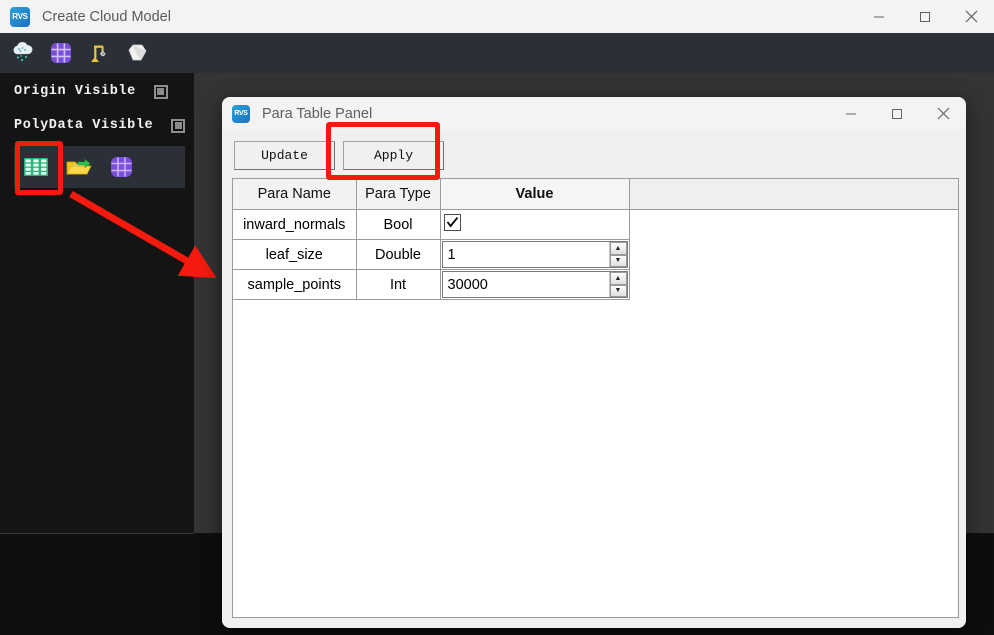 This screenshot has width=994, height=635. I want to click on close-button, so click(971, 16).